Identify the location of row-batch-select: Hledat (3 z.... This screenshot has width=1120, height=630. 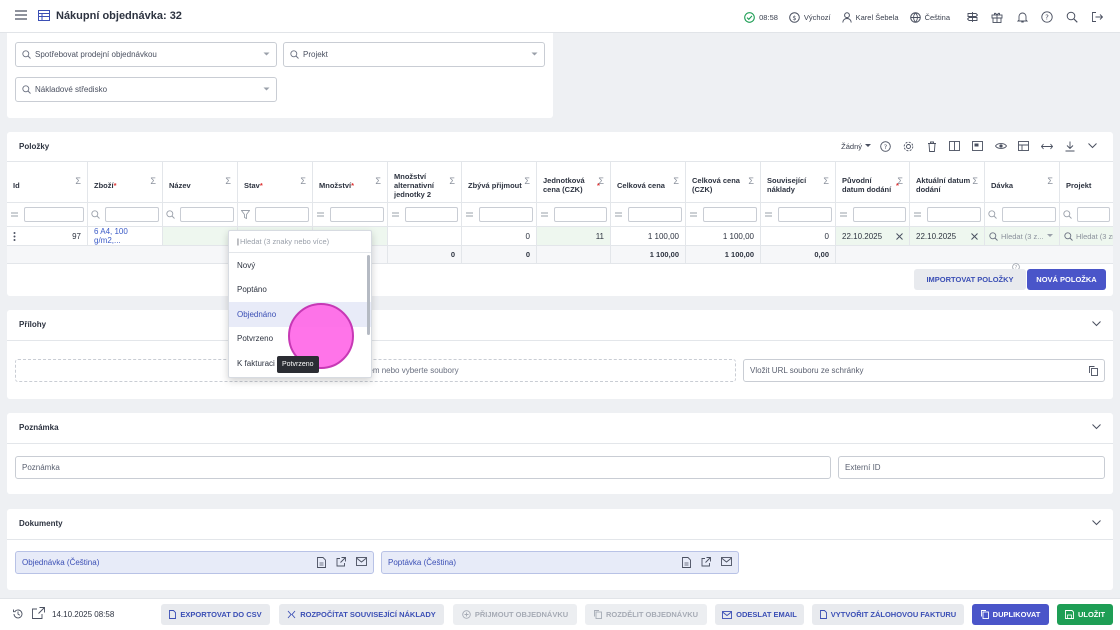
(1022, 236).